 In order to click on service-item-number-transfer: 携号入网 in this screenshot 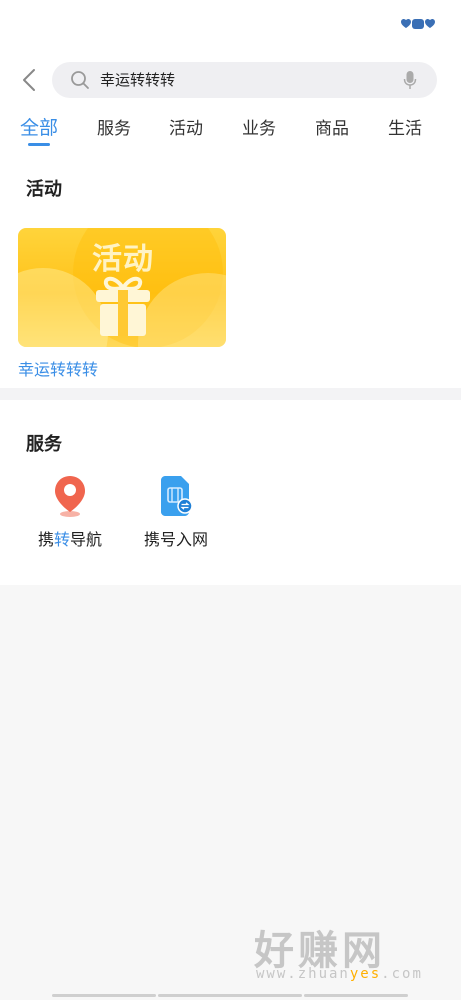, I will do `click(176, 512)`.